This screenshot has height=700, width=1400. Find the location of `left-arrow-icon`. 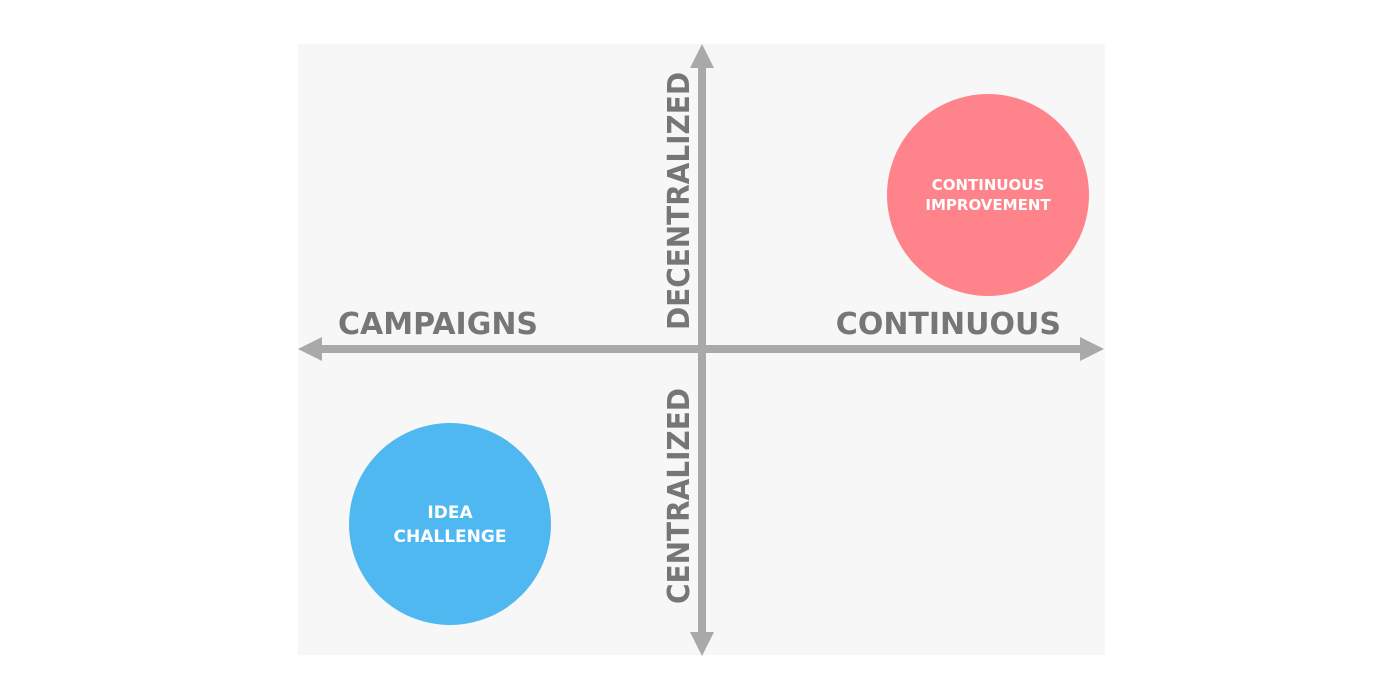

left-arrow-icon is located at coordinates (310, 349).